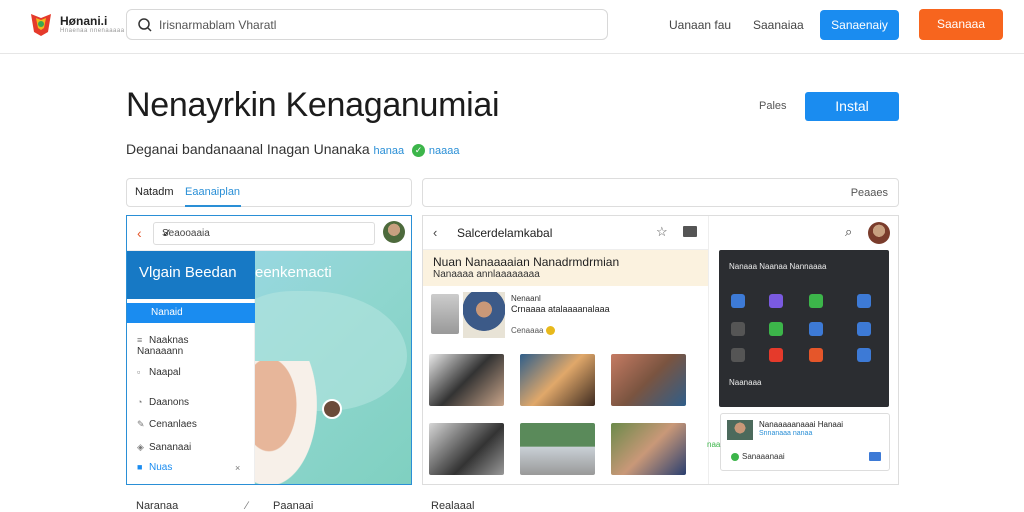 Image resolution: width=1024 pixels, height=512 pixels. Describe the element at coordinates (869, 193) in the screenshot. I see `tab-reviews: Peaaes` at that location.